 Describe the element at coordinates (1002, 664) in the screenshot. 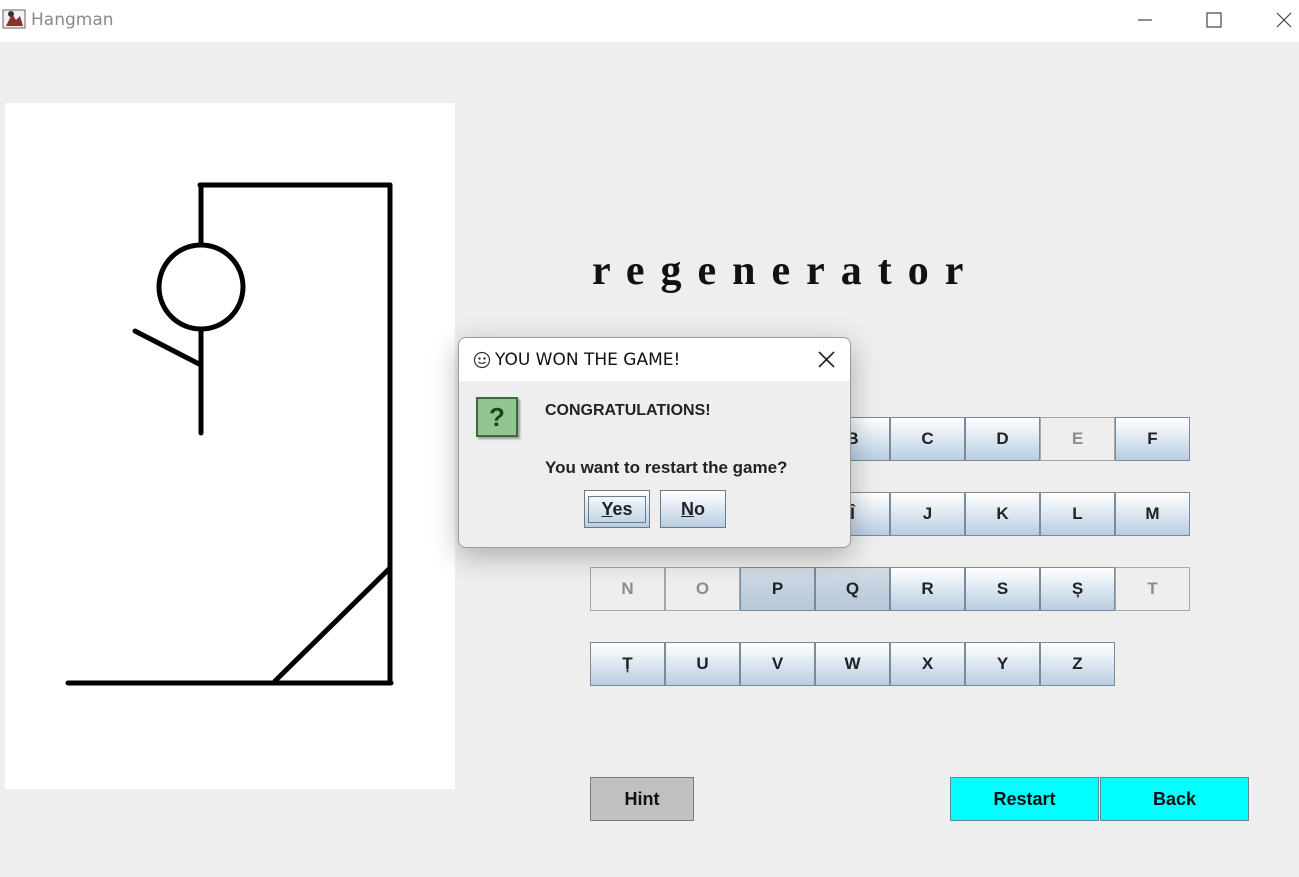

I see `letter-button-Y: Y` at that location.